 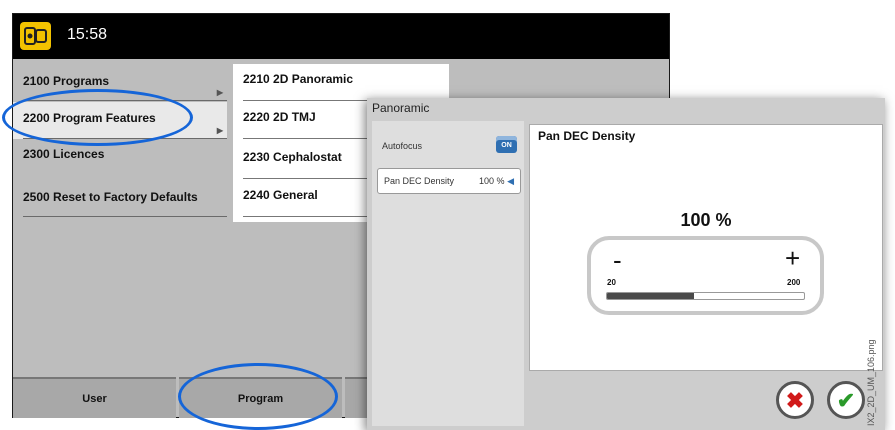 I want to click on detail-title: Pan DEC Density, so click(x=587, y=136).